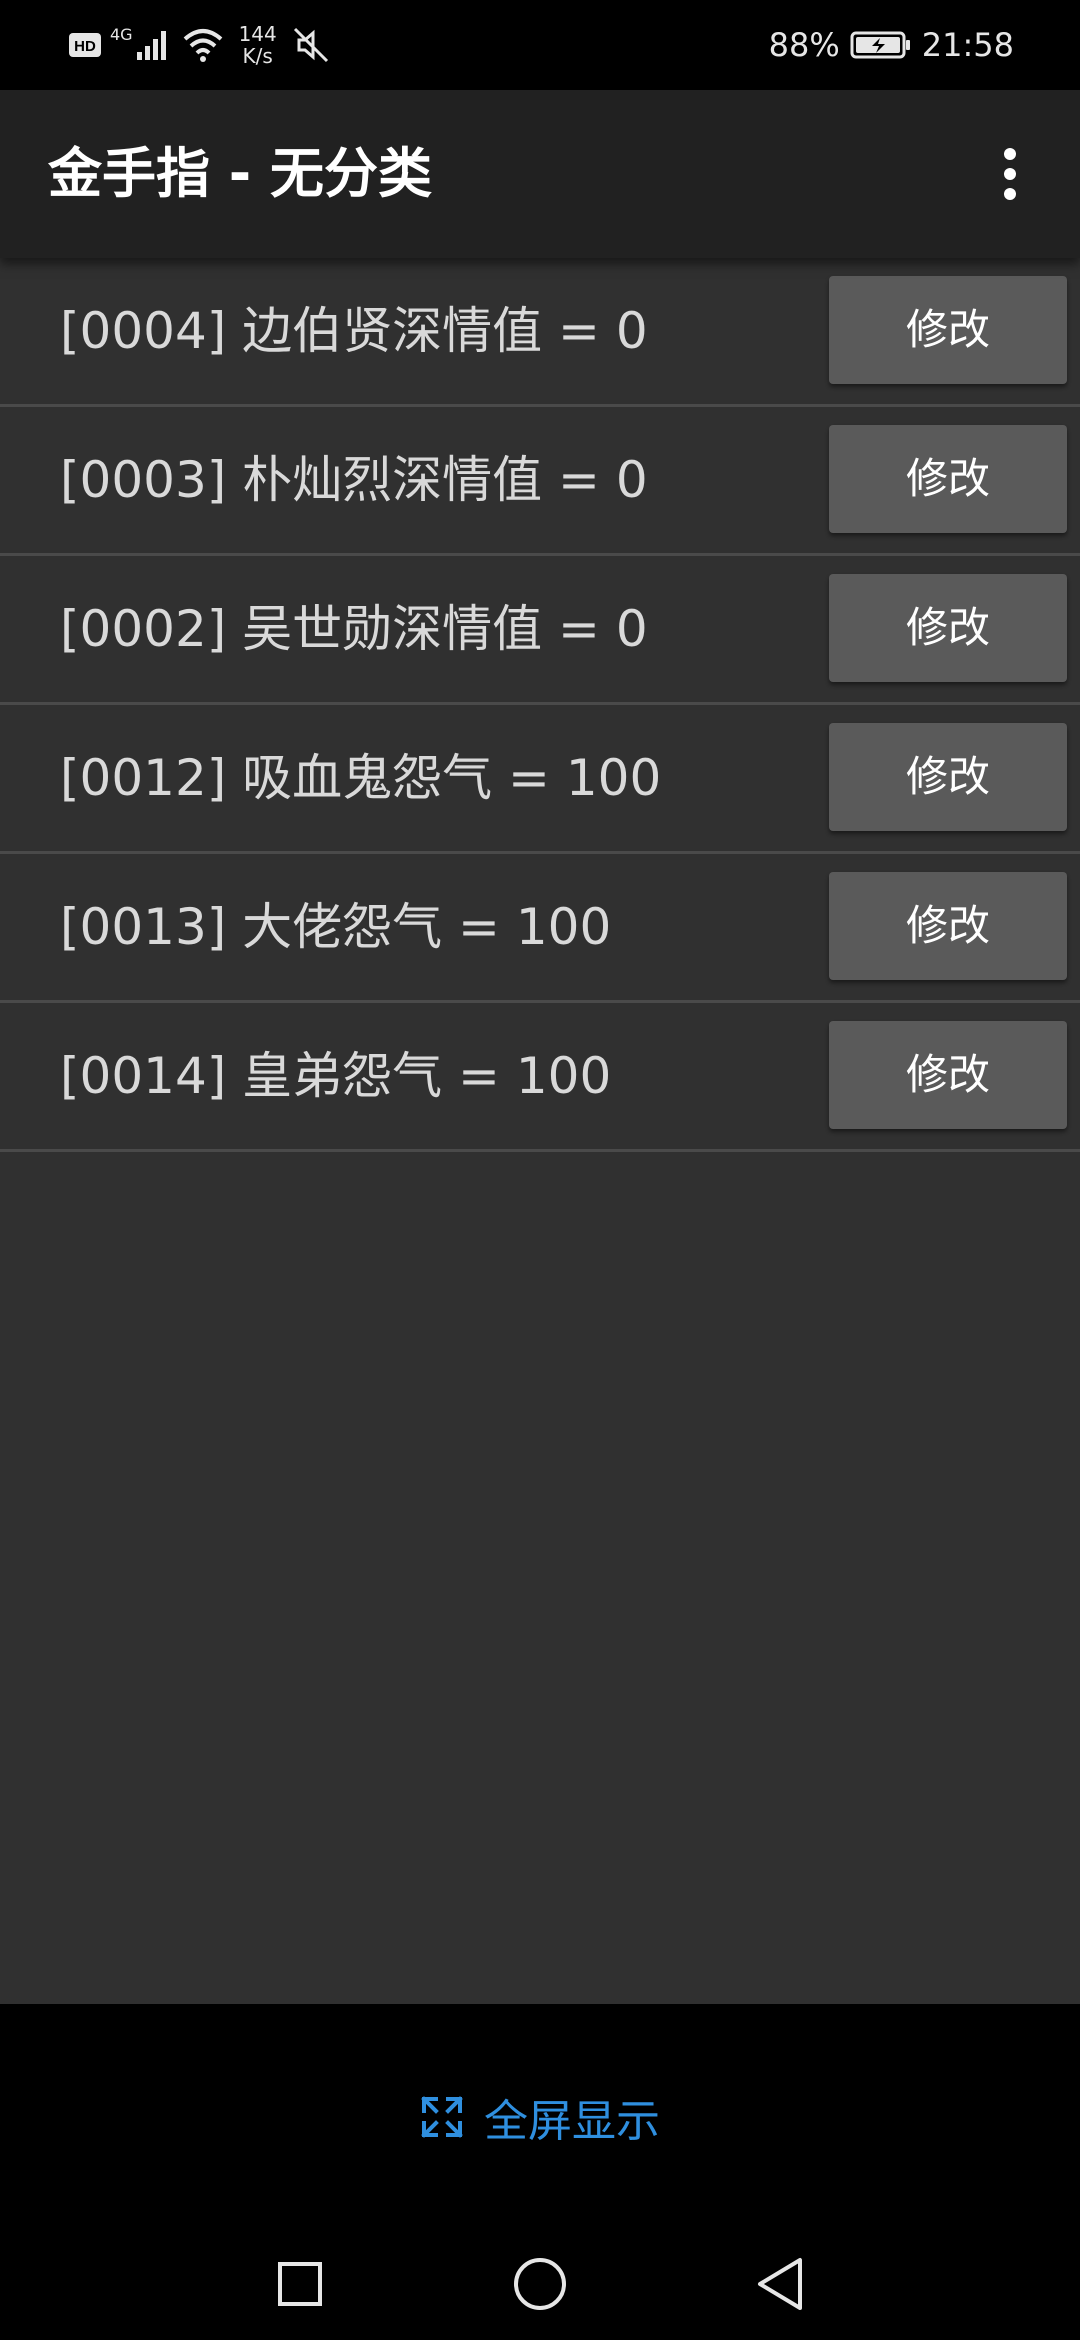 The height and width of the screenshot is (2340, 1080). I want to click on home-circle-icon, so click(540, 2284).